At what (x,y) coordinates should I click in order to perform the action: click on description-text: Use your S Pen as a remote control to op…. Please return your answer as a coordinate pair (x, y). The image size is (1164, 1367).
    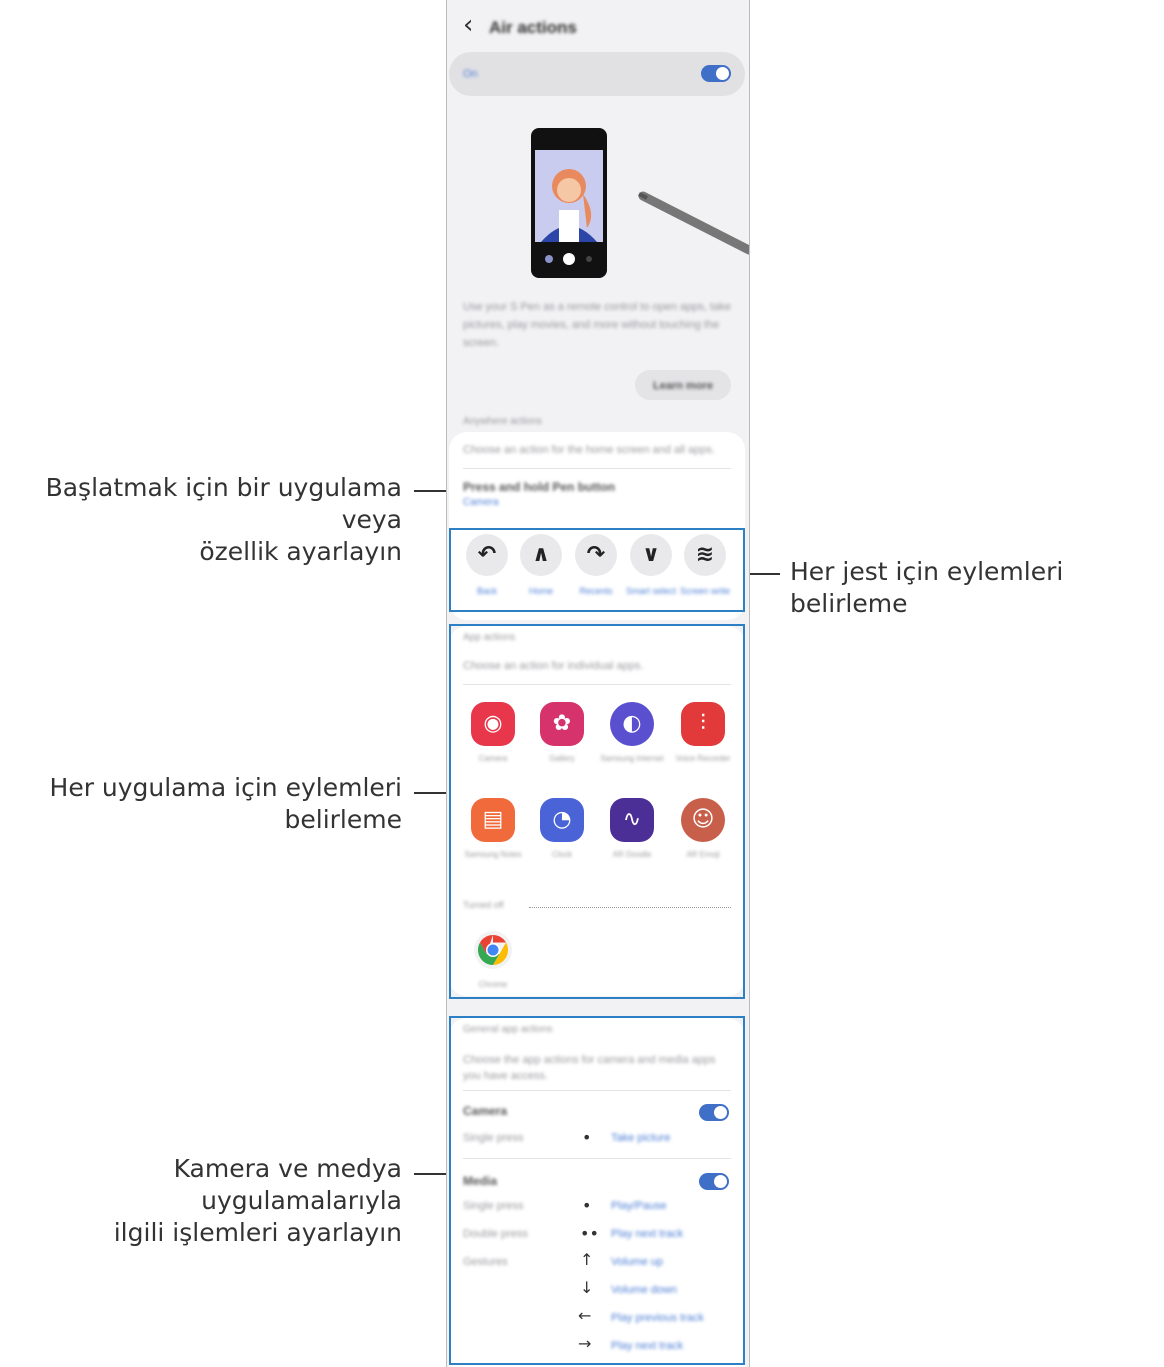
    Looking at the image, I should click on (597, 325).